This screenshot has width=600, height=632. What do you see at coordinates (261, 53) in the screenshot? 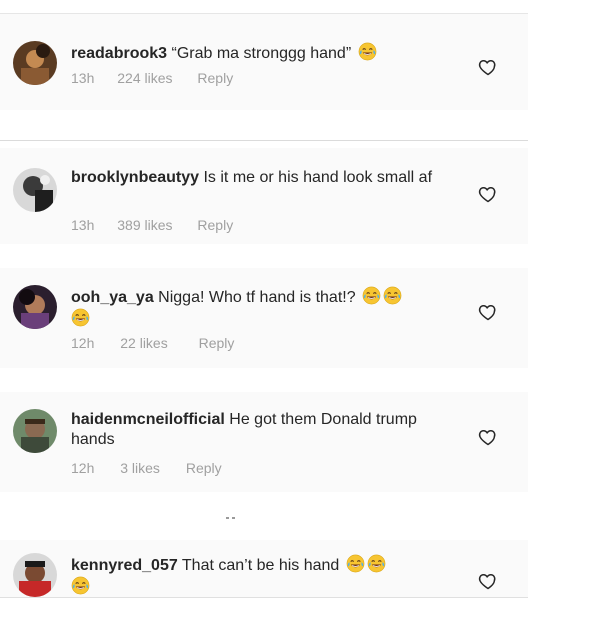
I see `comment-body: “Grab ma stronggg hand”` at bounding box center [261, 53].